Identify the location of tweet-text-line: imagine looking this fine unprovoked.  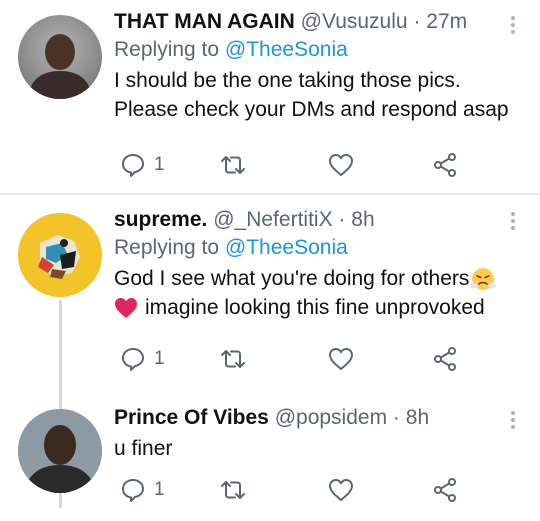
(315, 307).